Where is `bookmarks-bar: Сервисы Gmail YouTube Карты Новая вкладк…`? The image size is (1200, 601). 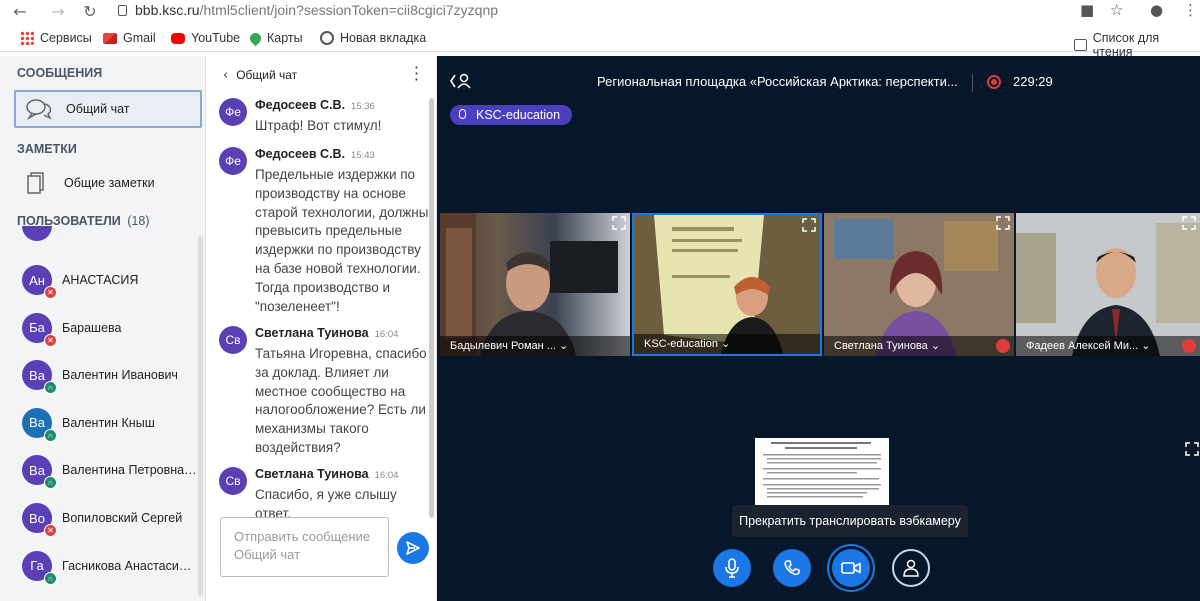
bookmarks-bar: Сервисы Gmail YouTube Карты Новая вкладк… is located at coordinates (600, 42).